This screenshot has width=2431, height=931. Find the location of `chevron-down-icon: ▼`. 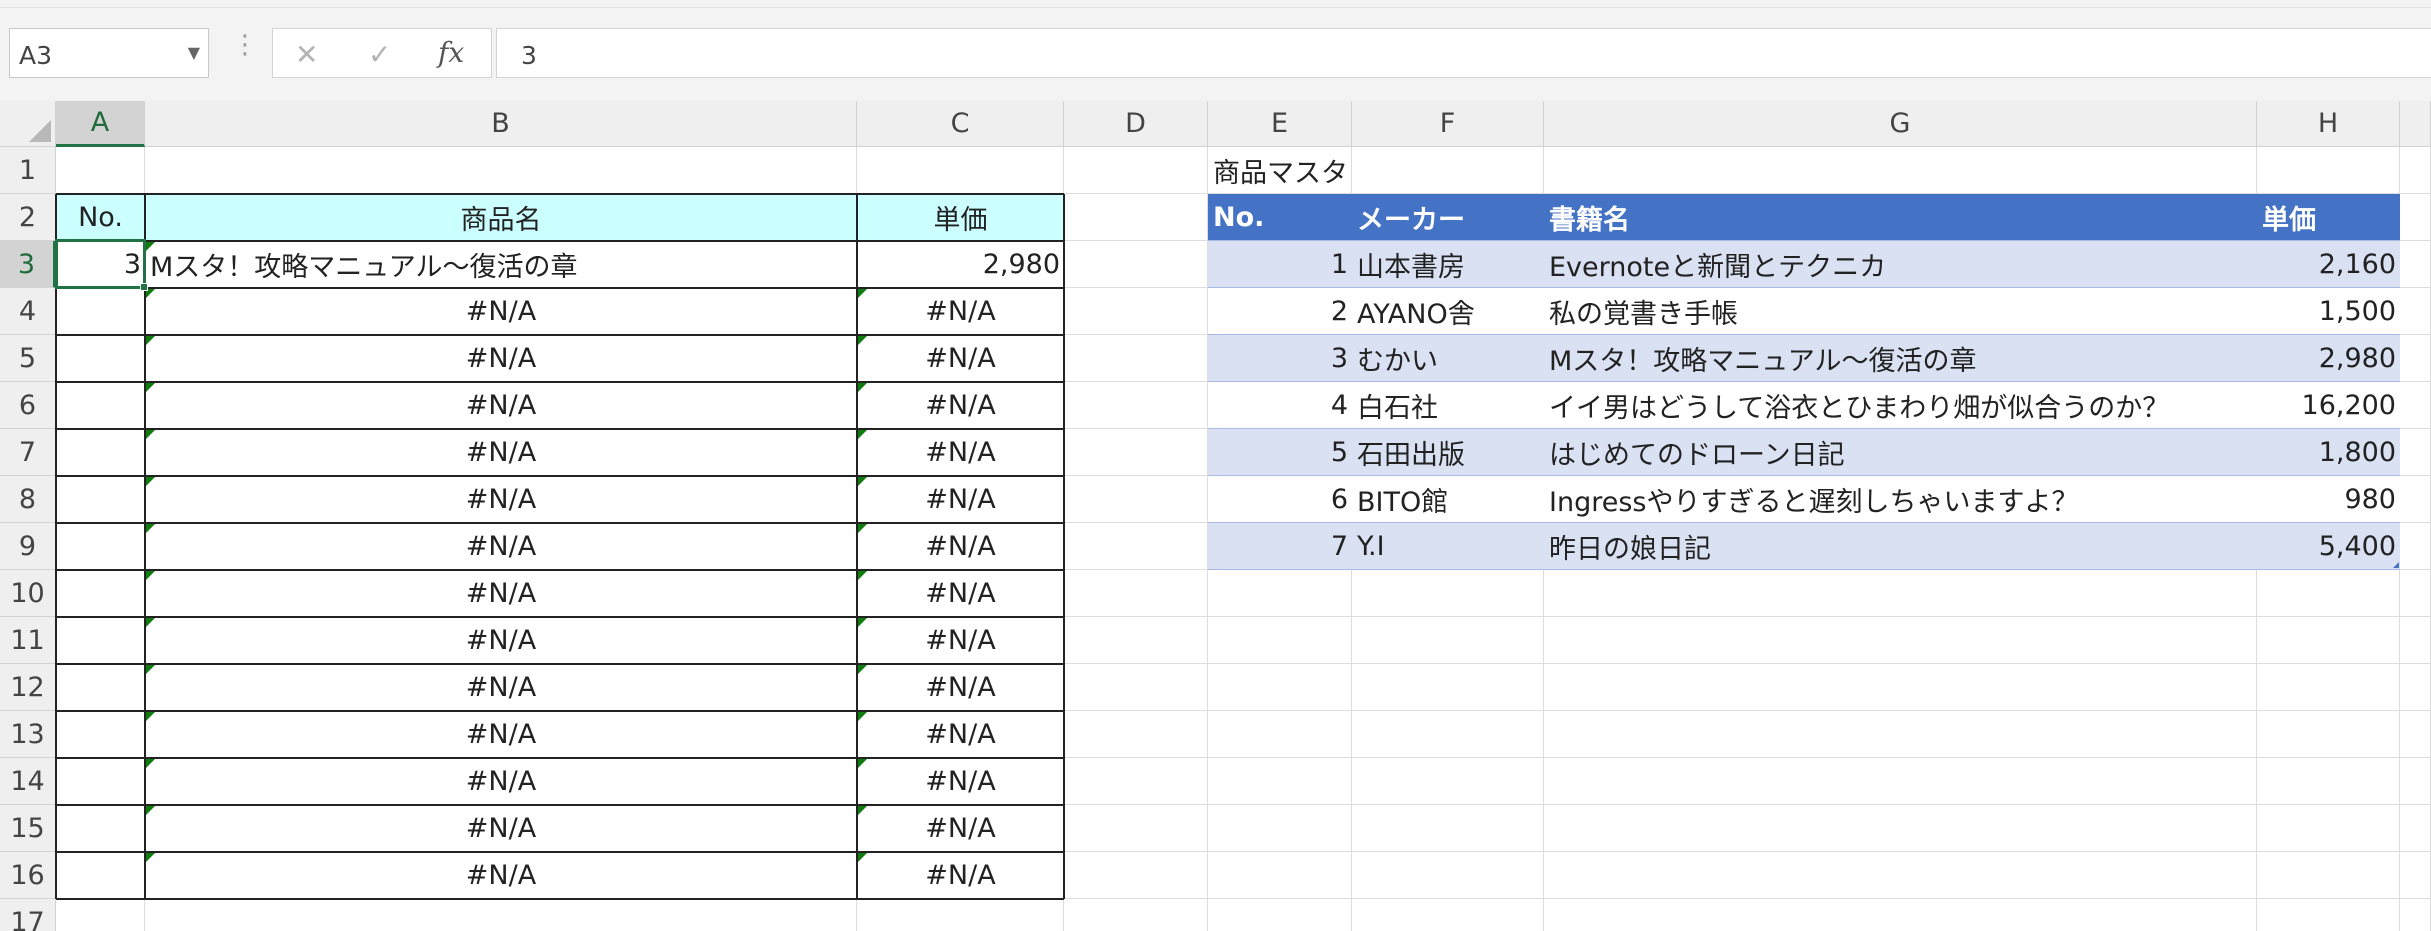

chevron-down-icon: ▼ is located at coordinates (194, 52).